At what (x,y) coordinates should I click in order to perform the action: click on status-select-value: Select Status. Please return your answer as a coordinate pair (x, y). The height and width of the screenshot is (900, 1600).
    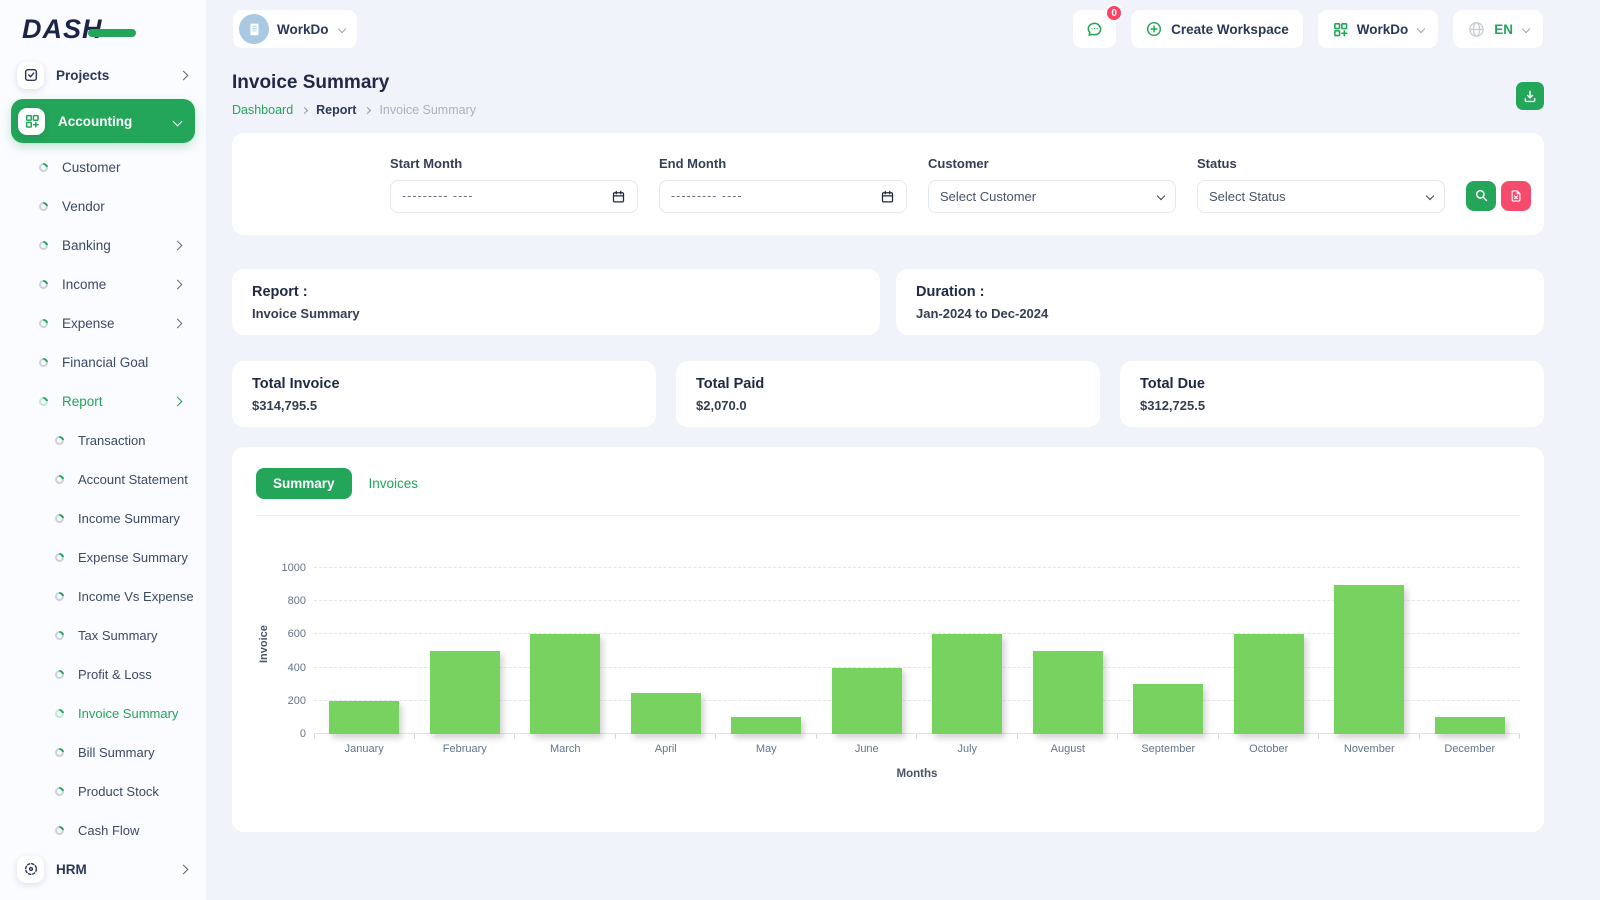
    Looking at the image, I should click on (1247, 196).